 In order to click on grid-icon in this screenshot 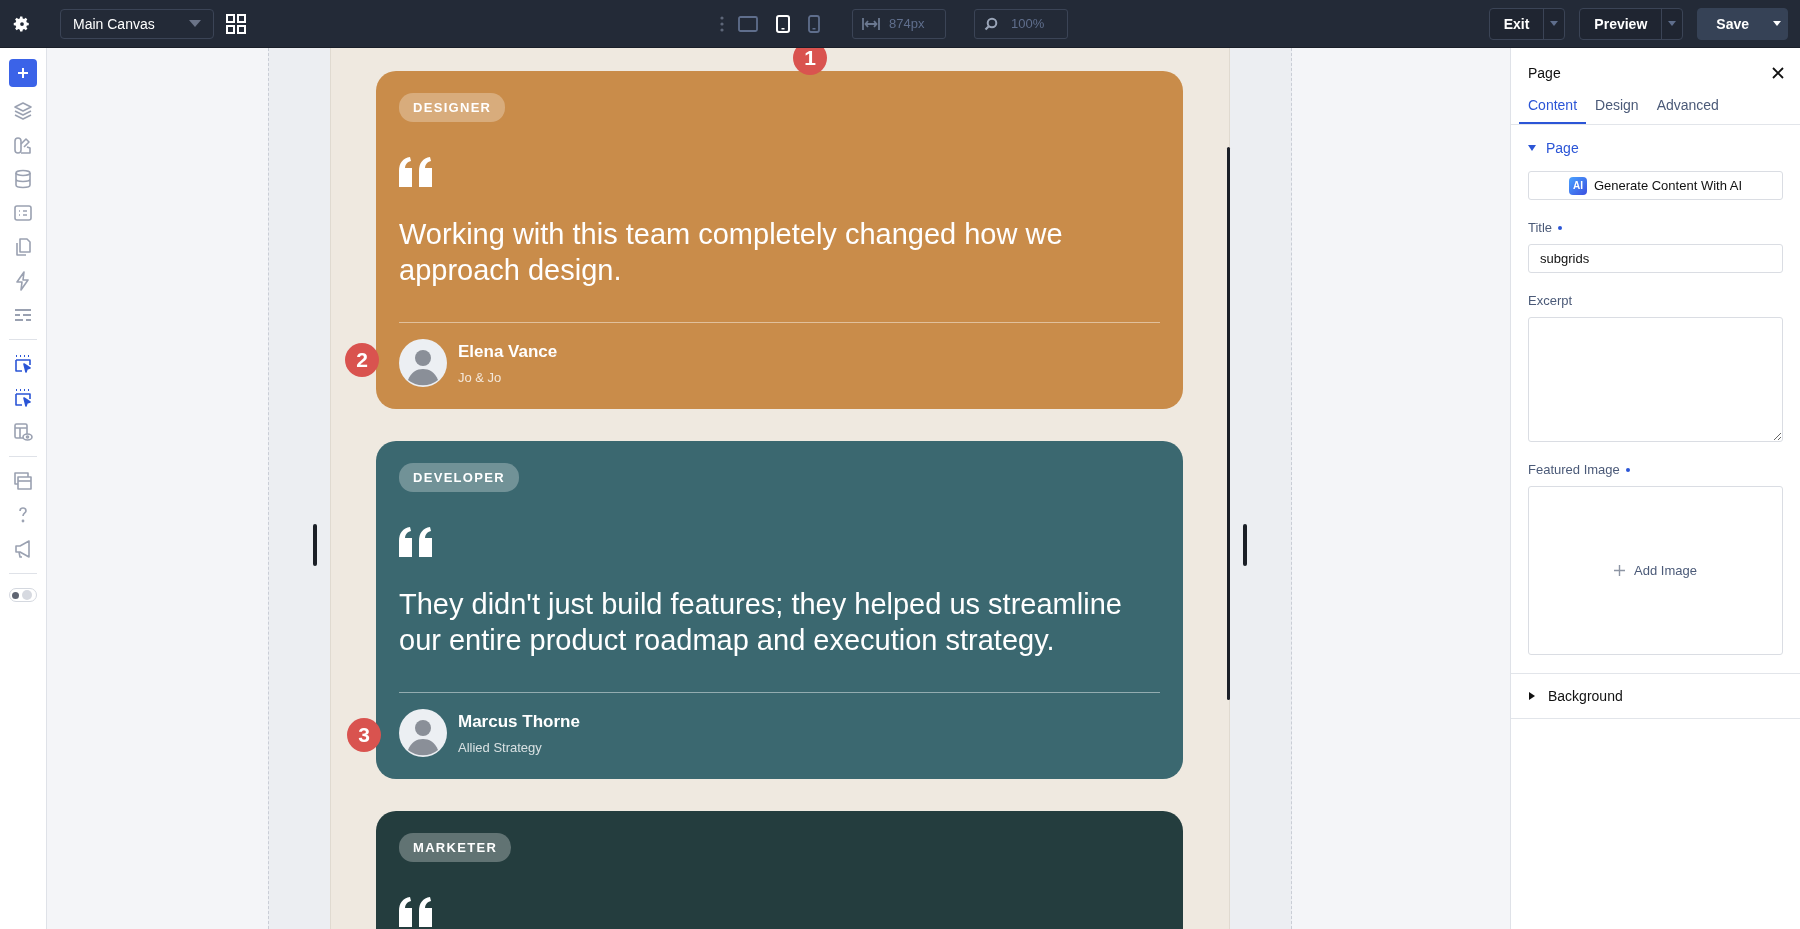, I will do `click(235, 23)`.